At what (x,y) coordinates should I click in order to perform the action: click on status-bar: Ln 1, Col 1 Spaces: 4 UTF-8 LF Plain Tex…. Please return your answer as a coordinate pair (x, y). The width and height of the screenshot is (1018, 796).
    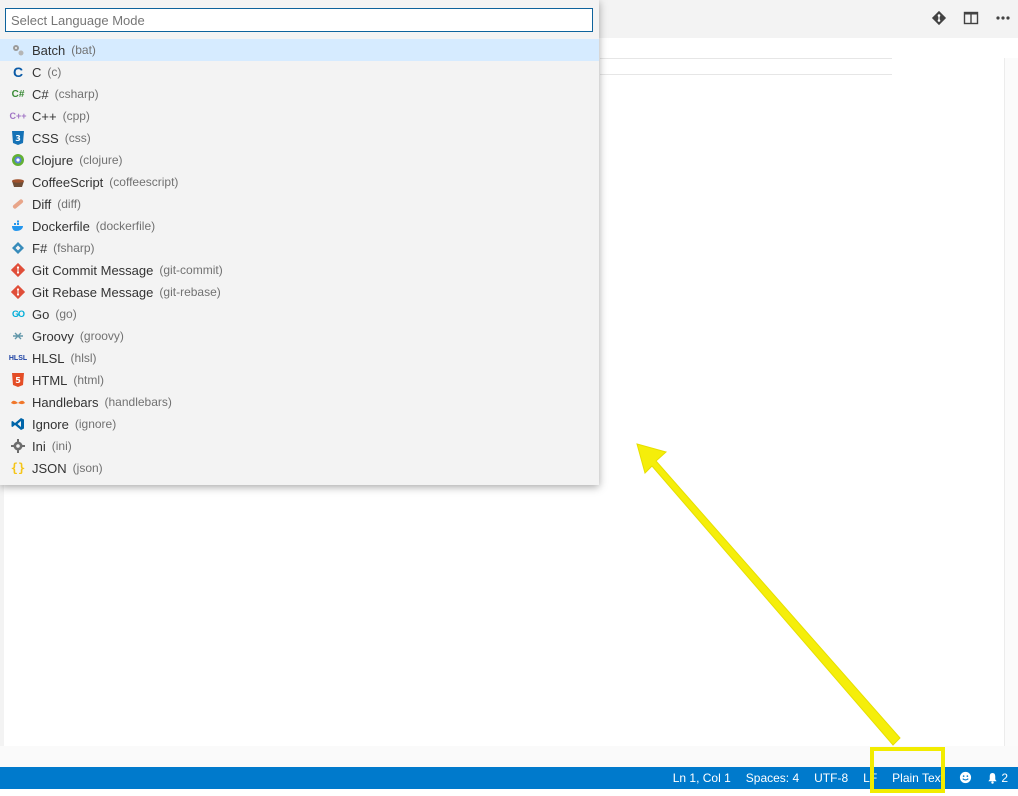
    Looking at the image, I should click on (509, 778).